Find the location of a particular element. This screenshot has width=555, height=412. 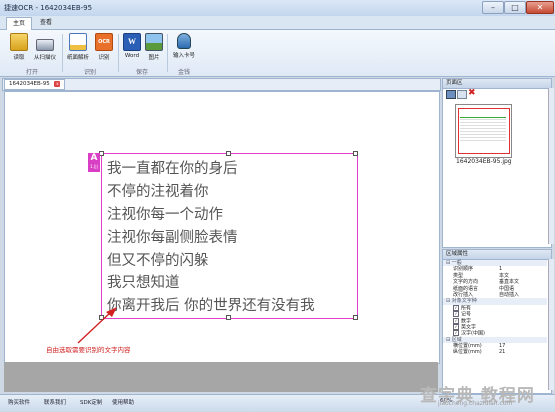

group-label-save: 保存 is located at coordinates (142, 72).